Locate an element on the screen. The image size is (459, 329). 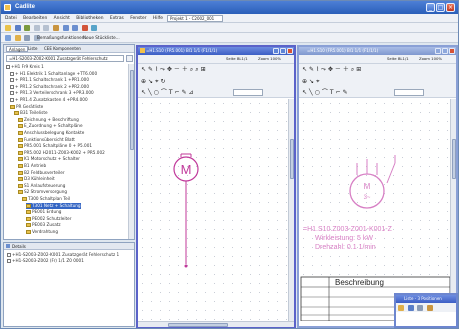
draw-icon: ✎ is located at coordinates (185, 92).